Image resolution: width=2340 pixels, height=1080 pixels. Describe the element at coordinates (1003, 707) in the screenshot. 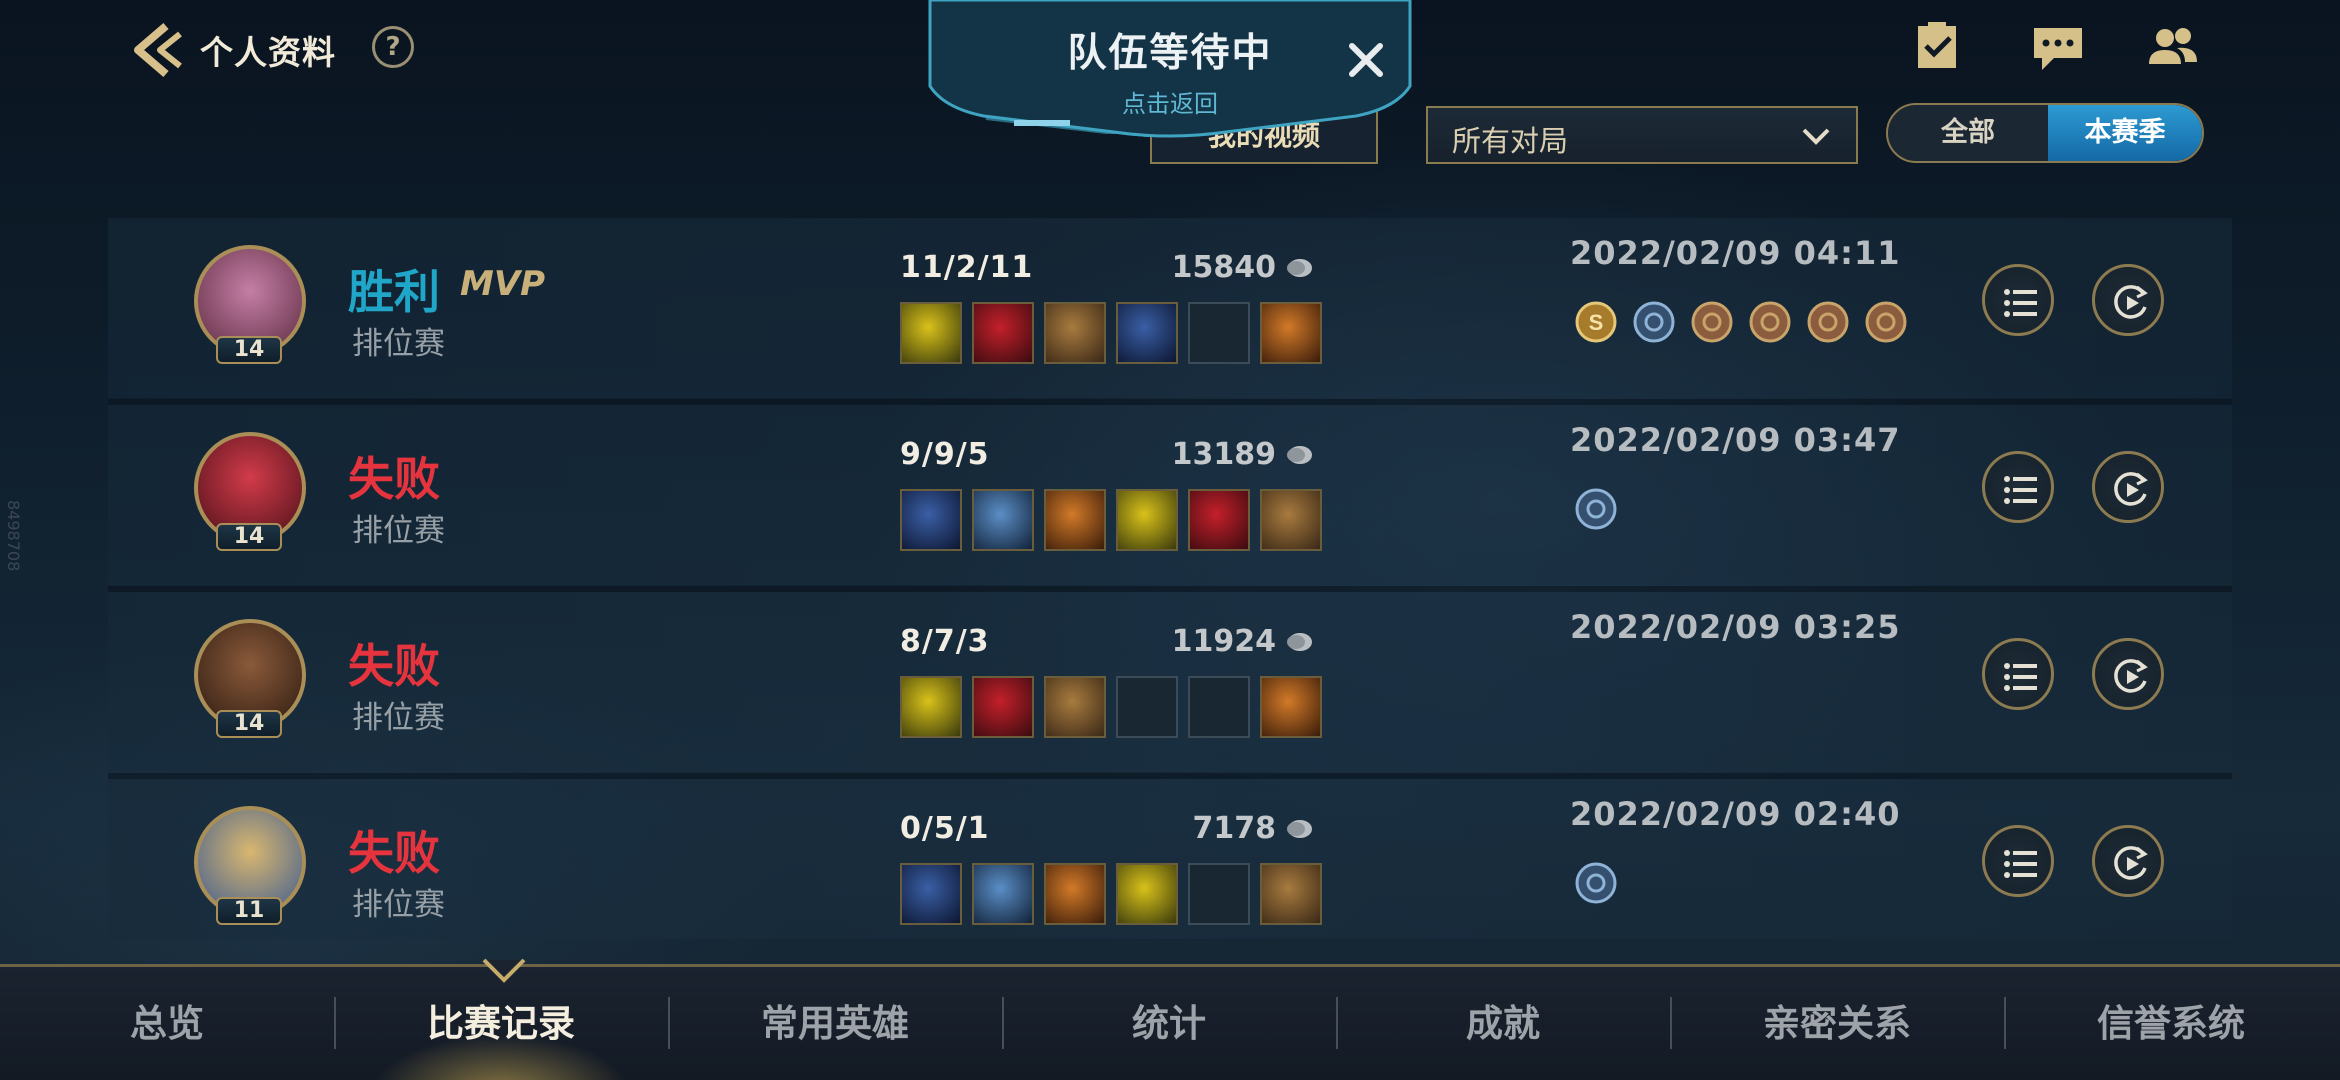

I see `fire-orb-icon` at that location.